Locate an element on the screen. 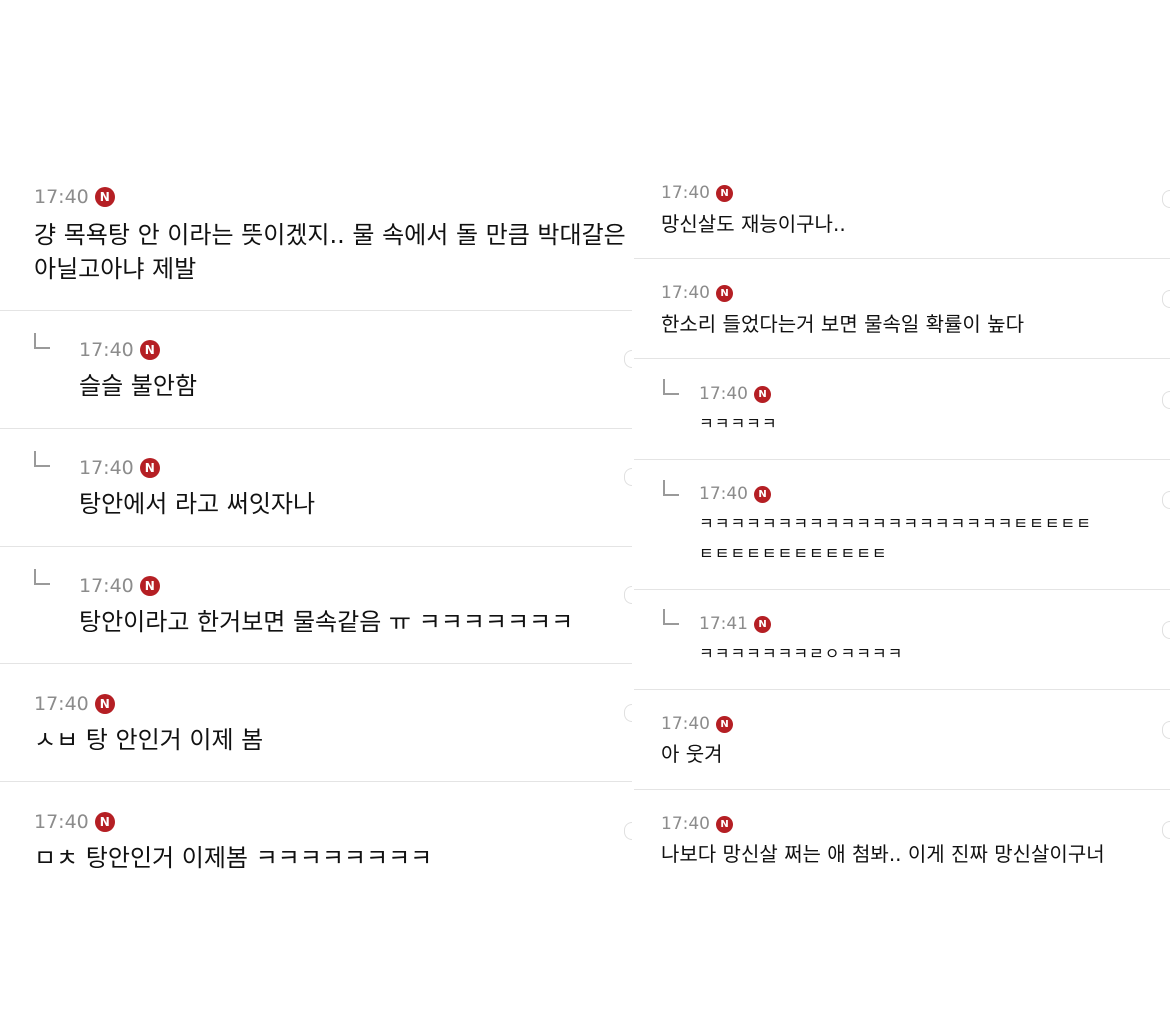 The image size is (1170, 1031). comment-text-line: 망신살도 재능이구나.. is located at coordinates (753, 224).